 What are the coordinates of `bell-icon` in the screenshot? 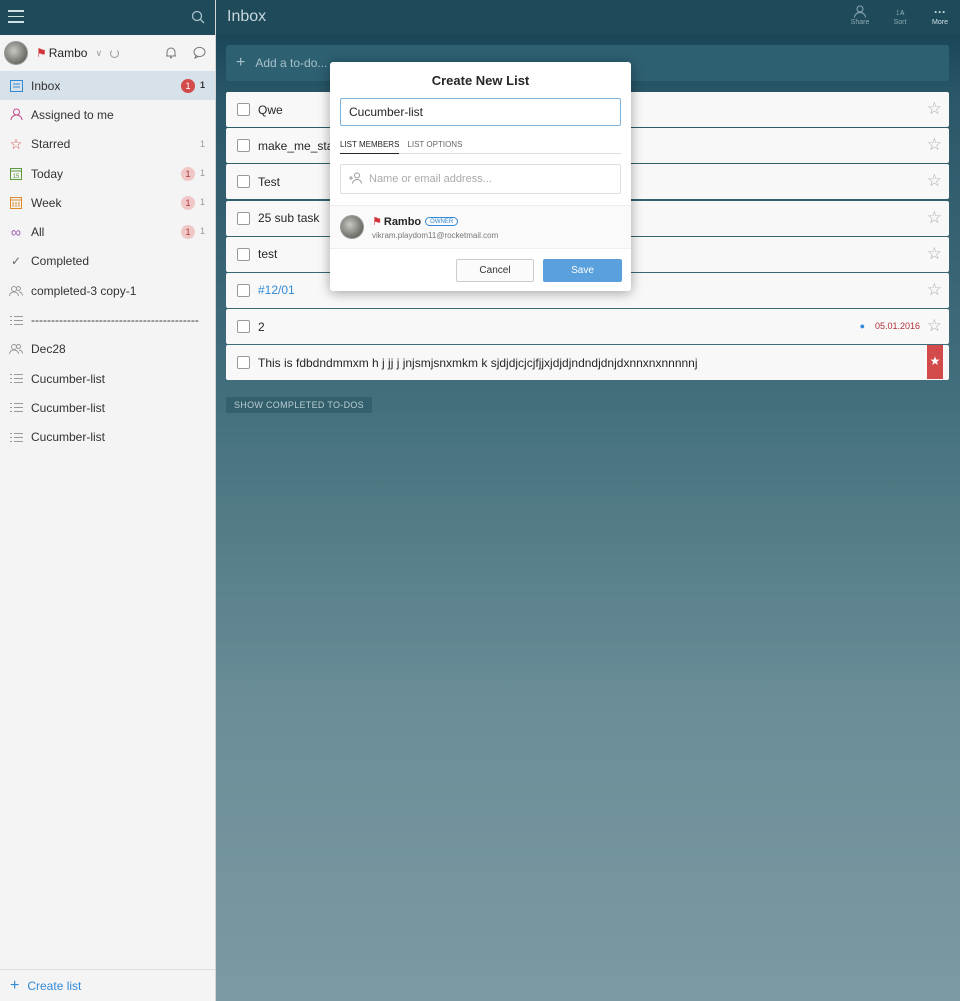 It's located at (171, 54).